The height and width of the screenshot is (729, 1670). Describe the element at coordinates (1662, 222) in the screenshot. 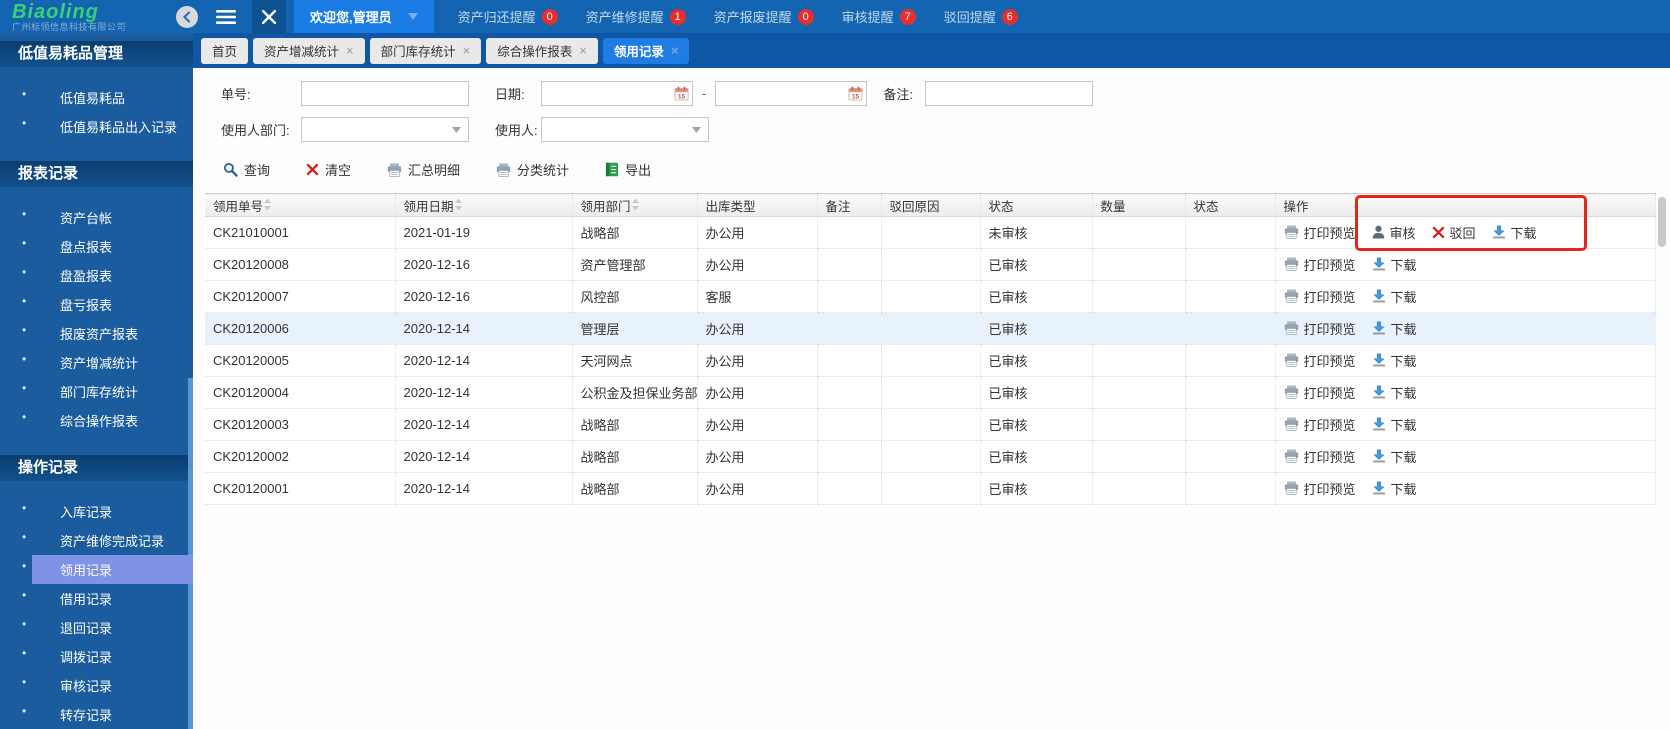

I see `table-scrollbar` at that location.